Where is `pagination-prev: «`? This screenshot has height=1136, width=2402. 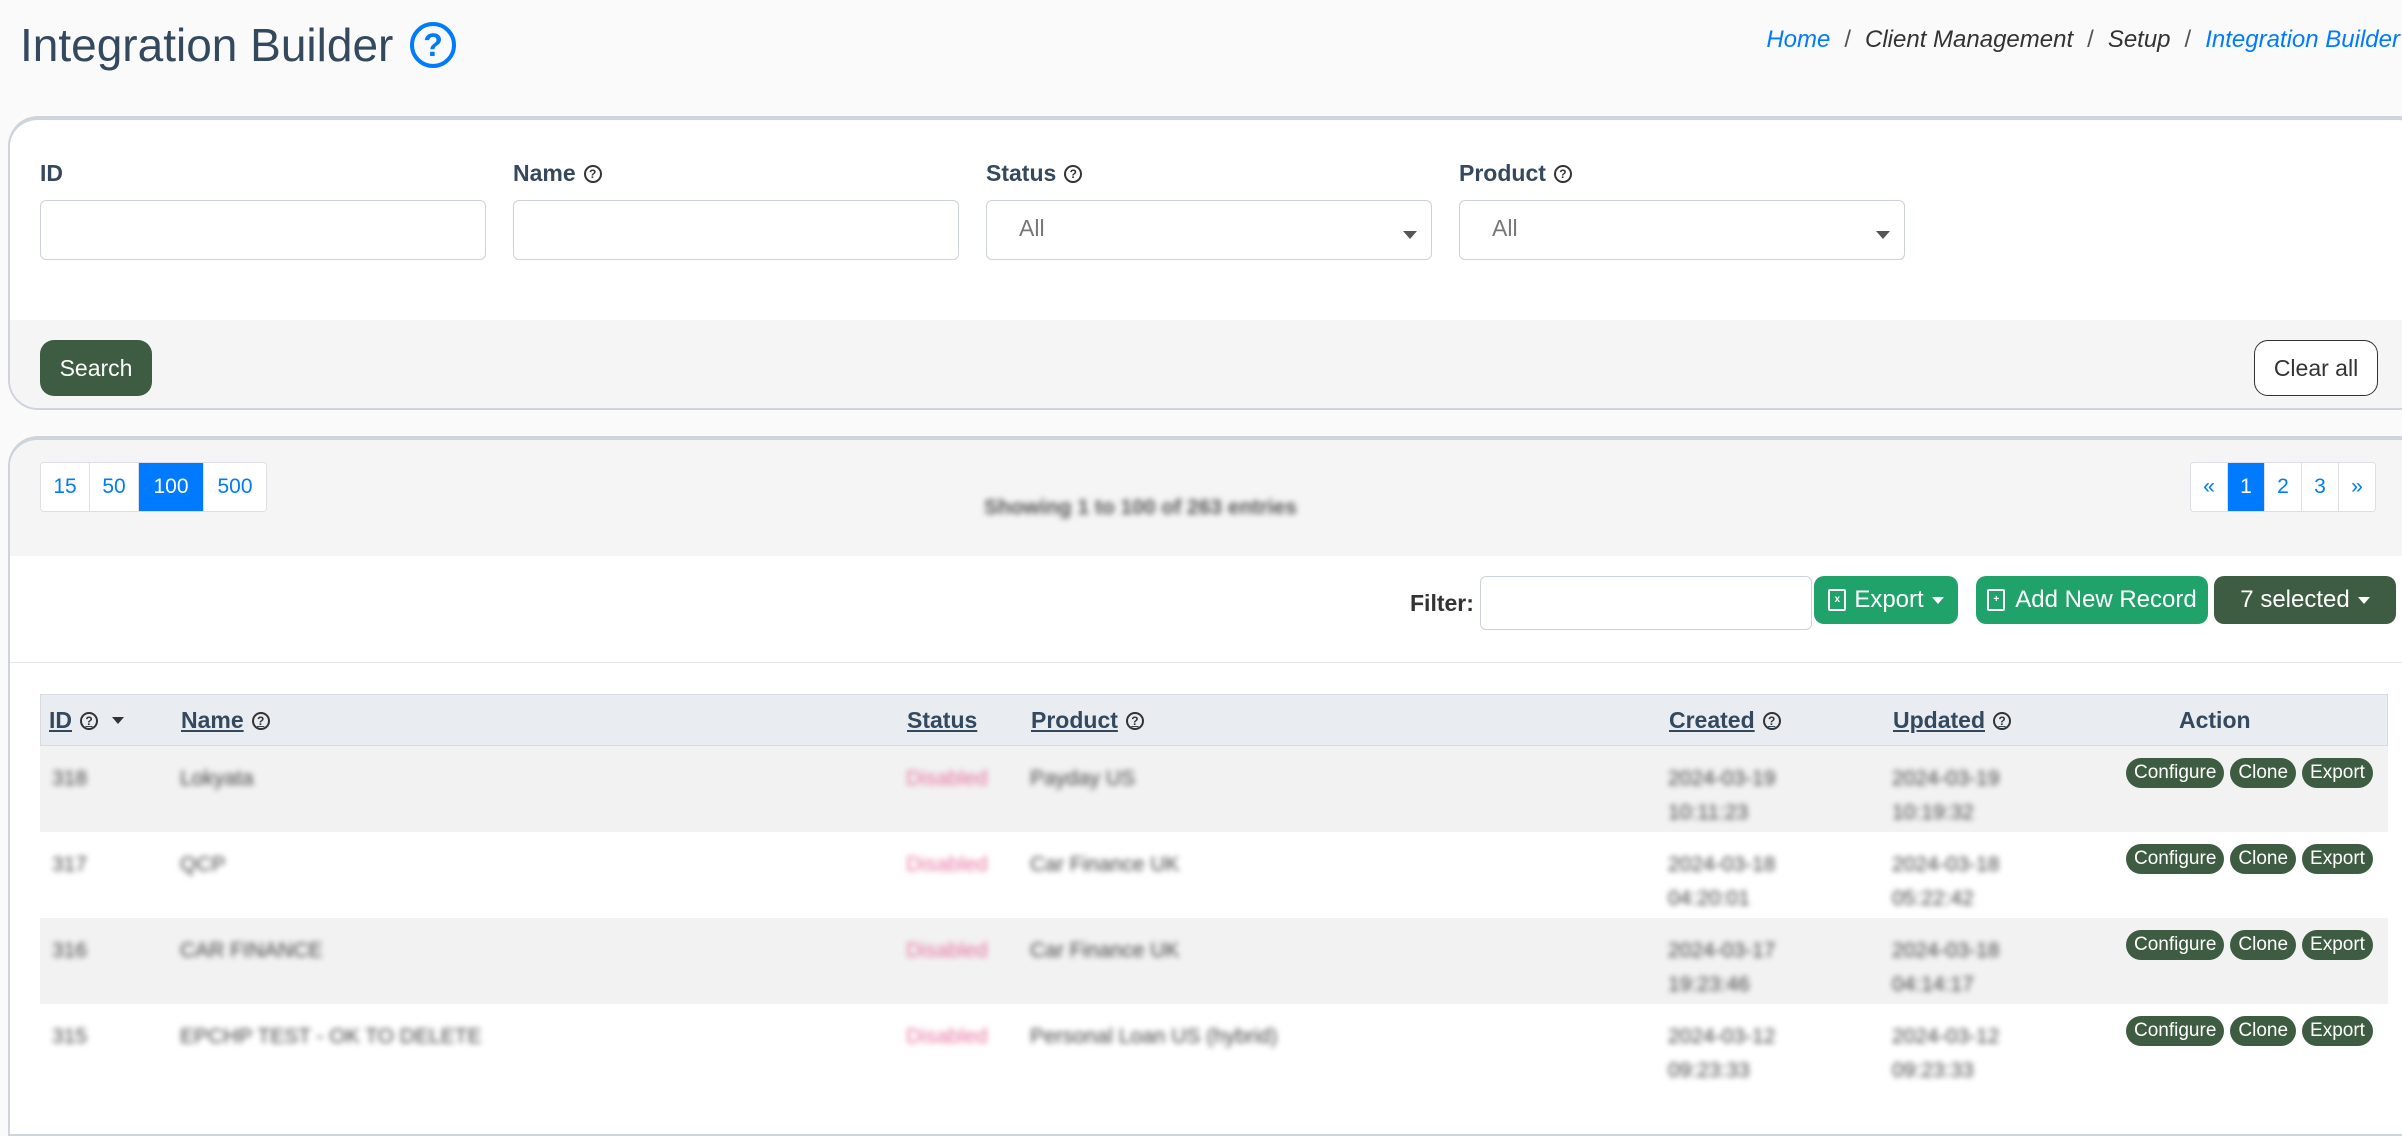
pagination-prev: « is located at coordinates (2209, 487).